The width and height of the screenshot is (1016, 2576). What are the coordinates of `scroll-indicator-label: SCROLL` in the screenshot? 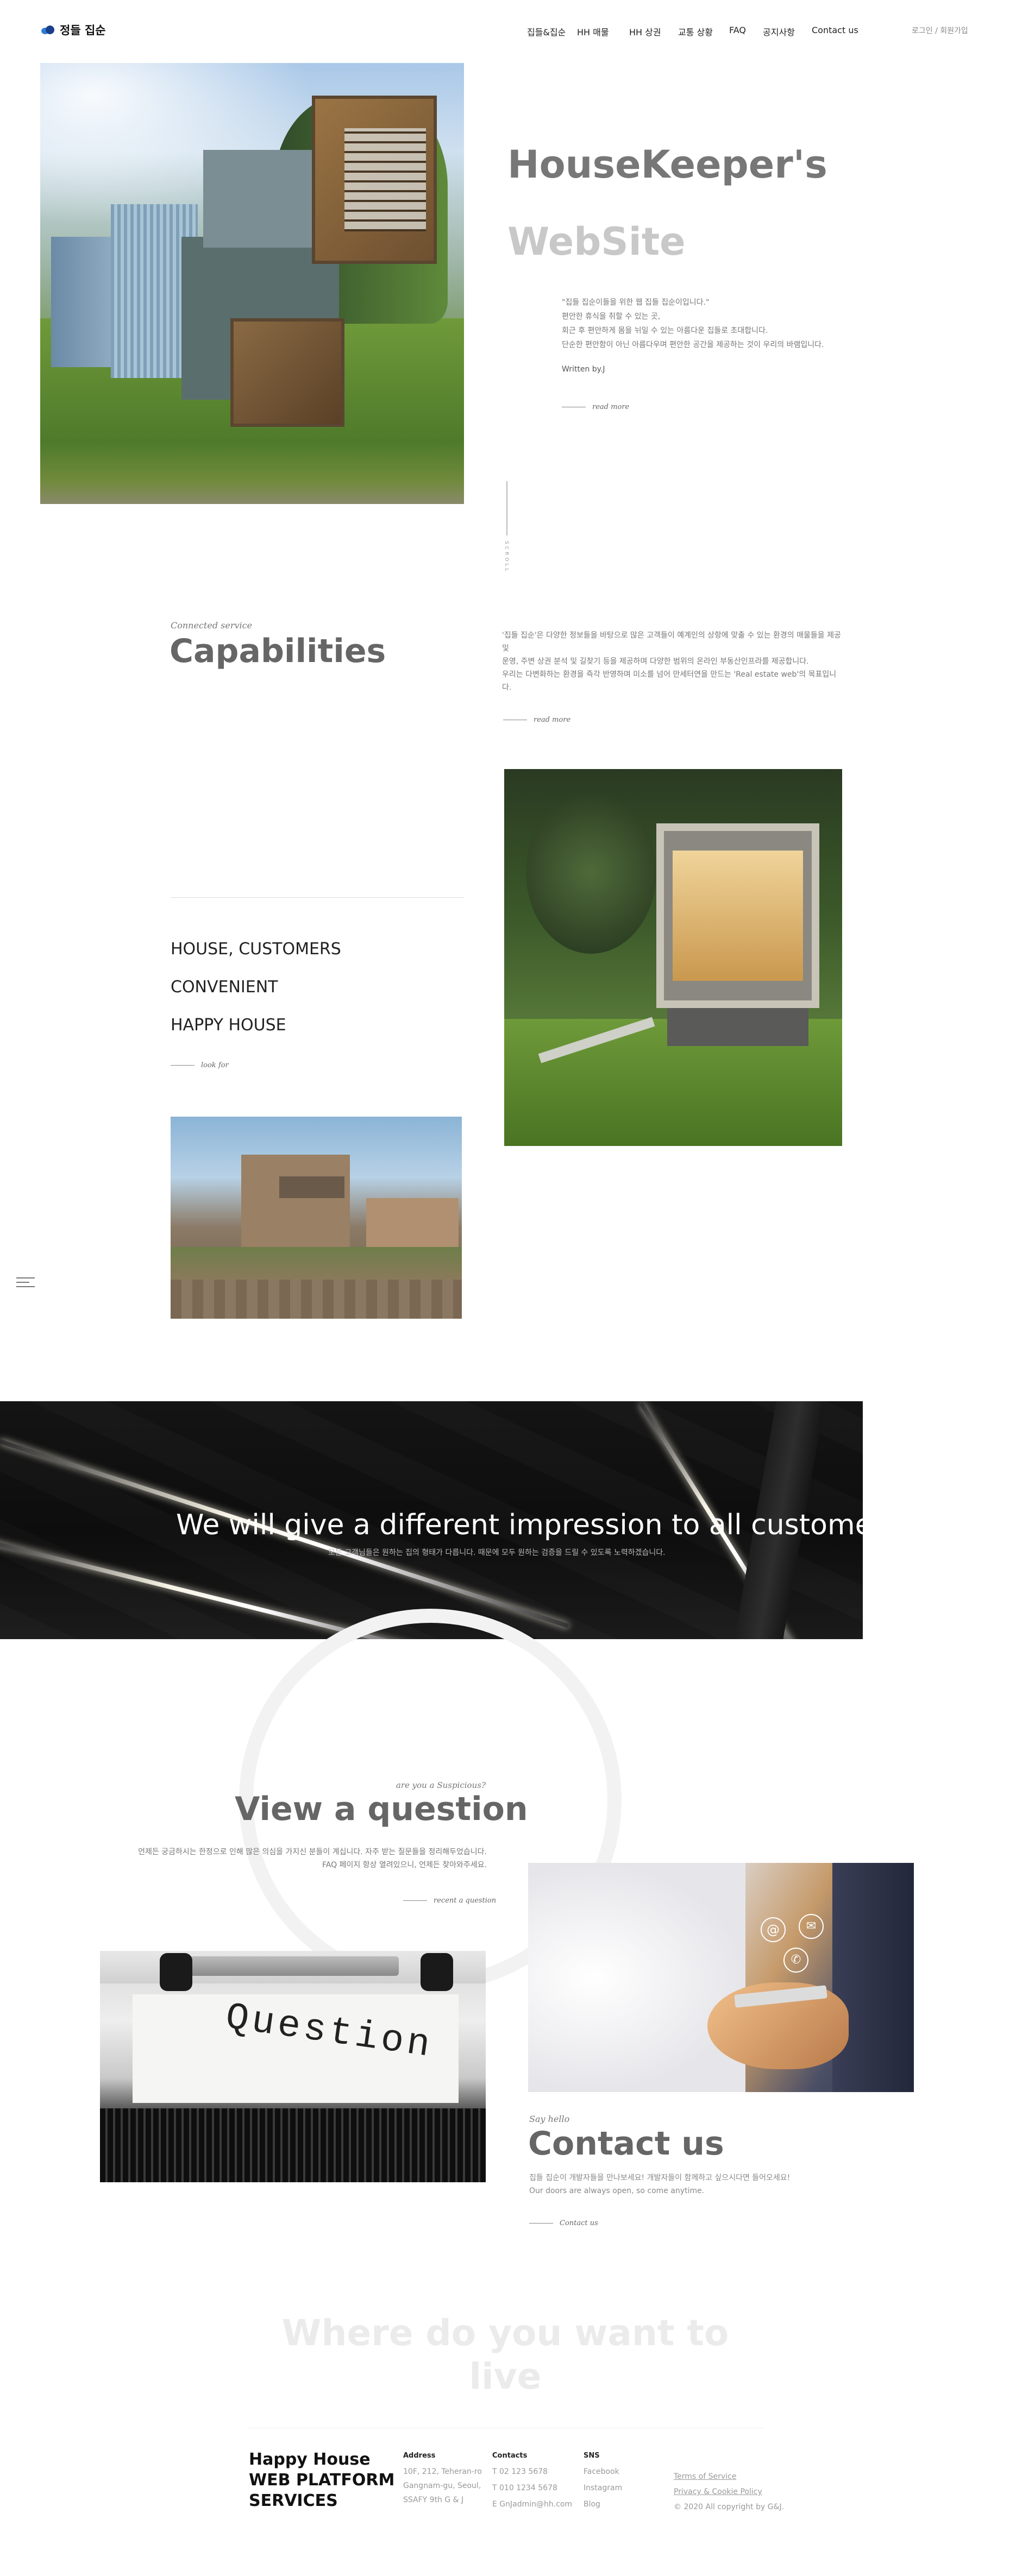 It's located at (507, 558).